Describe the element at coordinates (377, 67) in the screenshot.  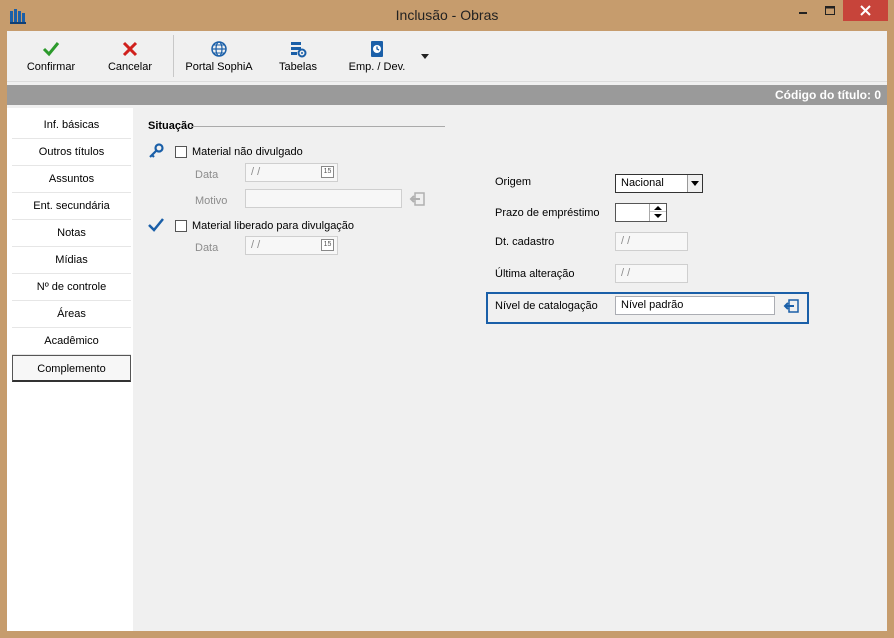
I see `loan-return-label: Emp. / Dev.` at that location.